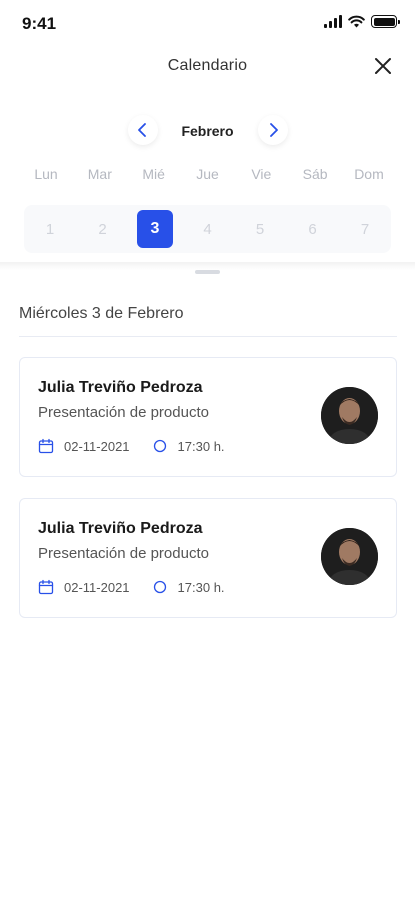  I want to click on status-bar: 9:41, so click(207, 24).